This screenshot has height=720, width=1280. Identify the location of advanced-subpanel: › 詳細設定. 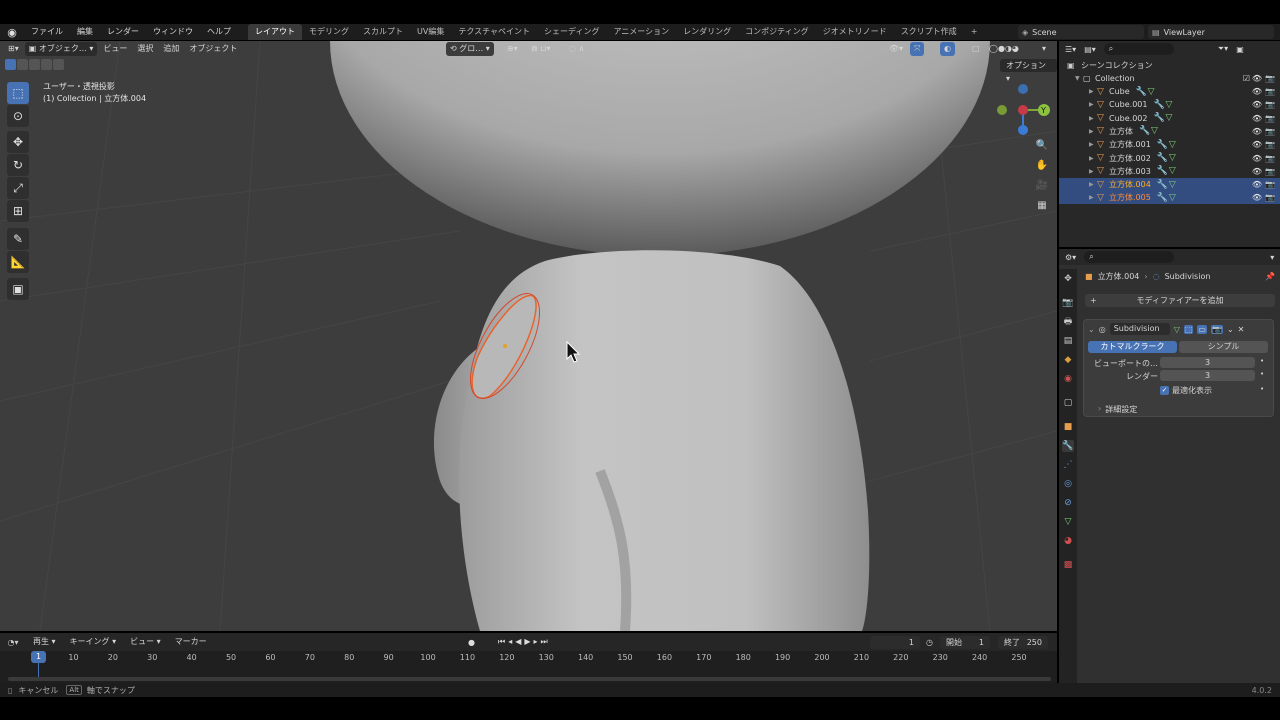
(1117, 409).